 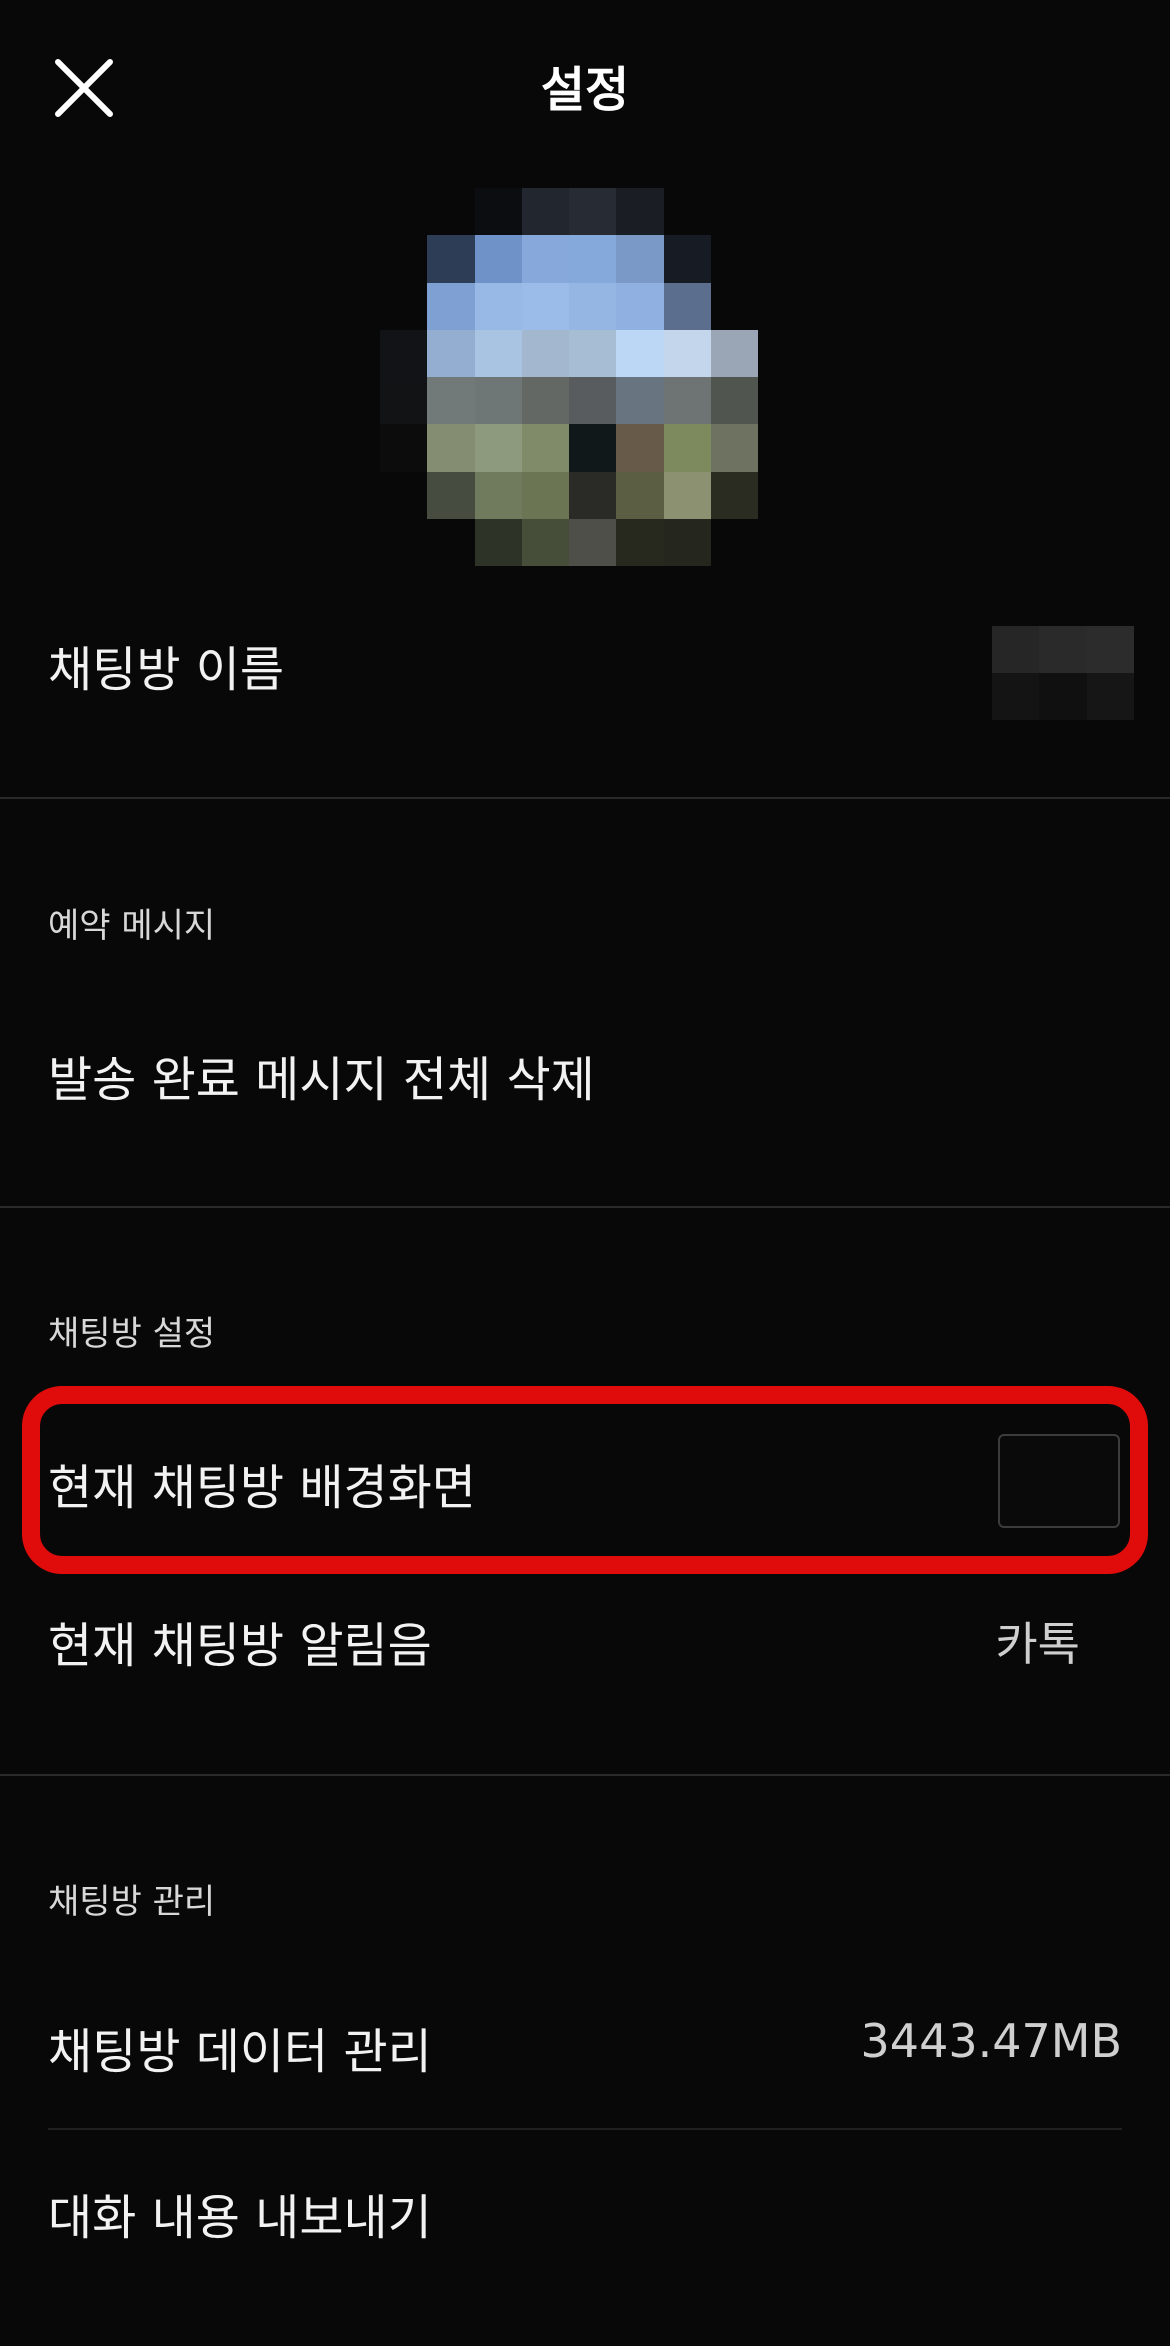 I want to click on delete-sent-messages-label: 발송 완료 메시지 전체 삭제, so click(x=321, y=1080).